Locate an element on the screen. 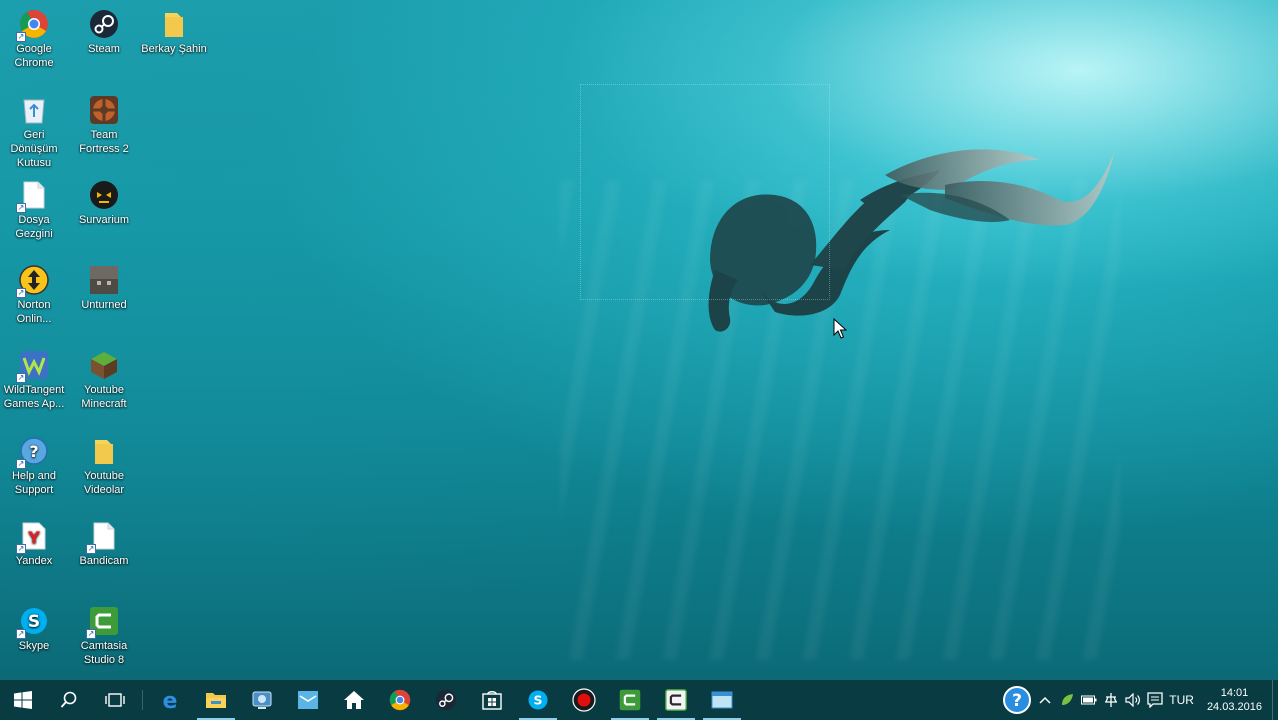 The image size is (1278, 720). store-icon is located at coordinates (492, 700).